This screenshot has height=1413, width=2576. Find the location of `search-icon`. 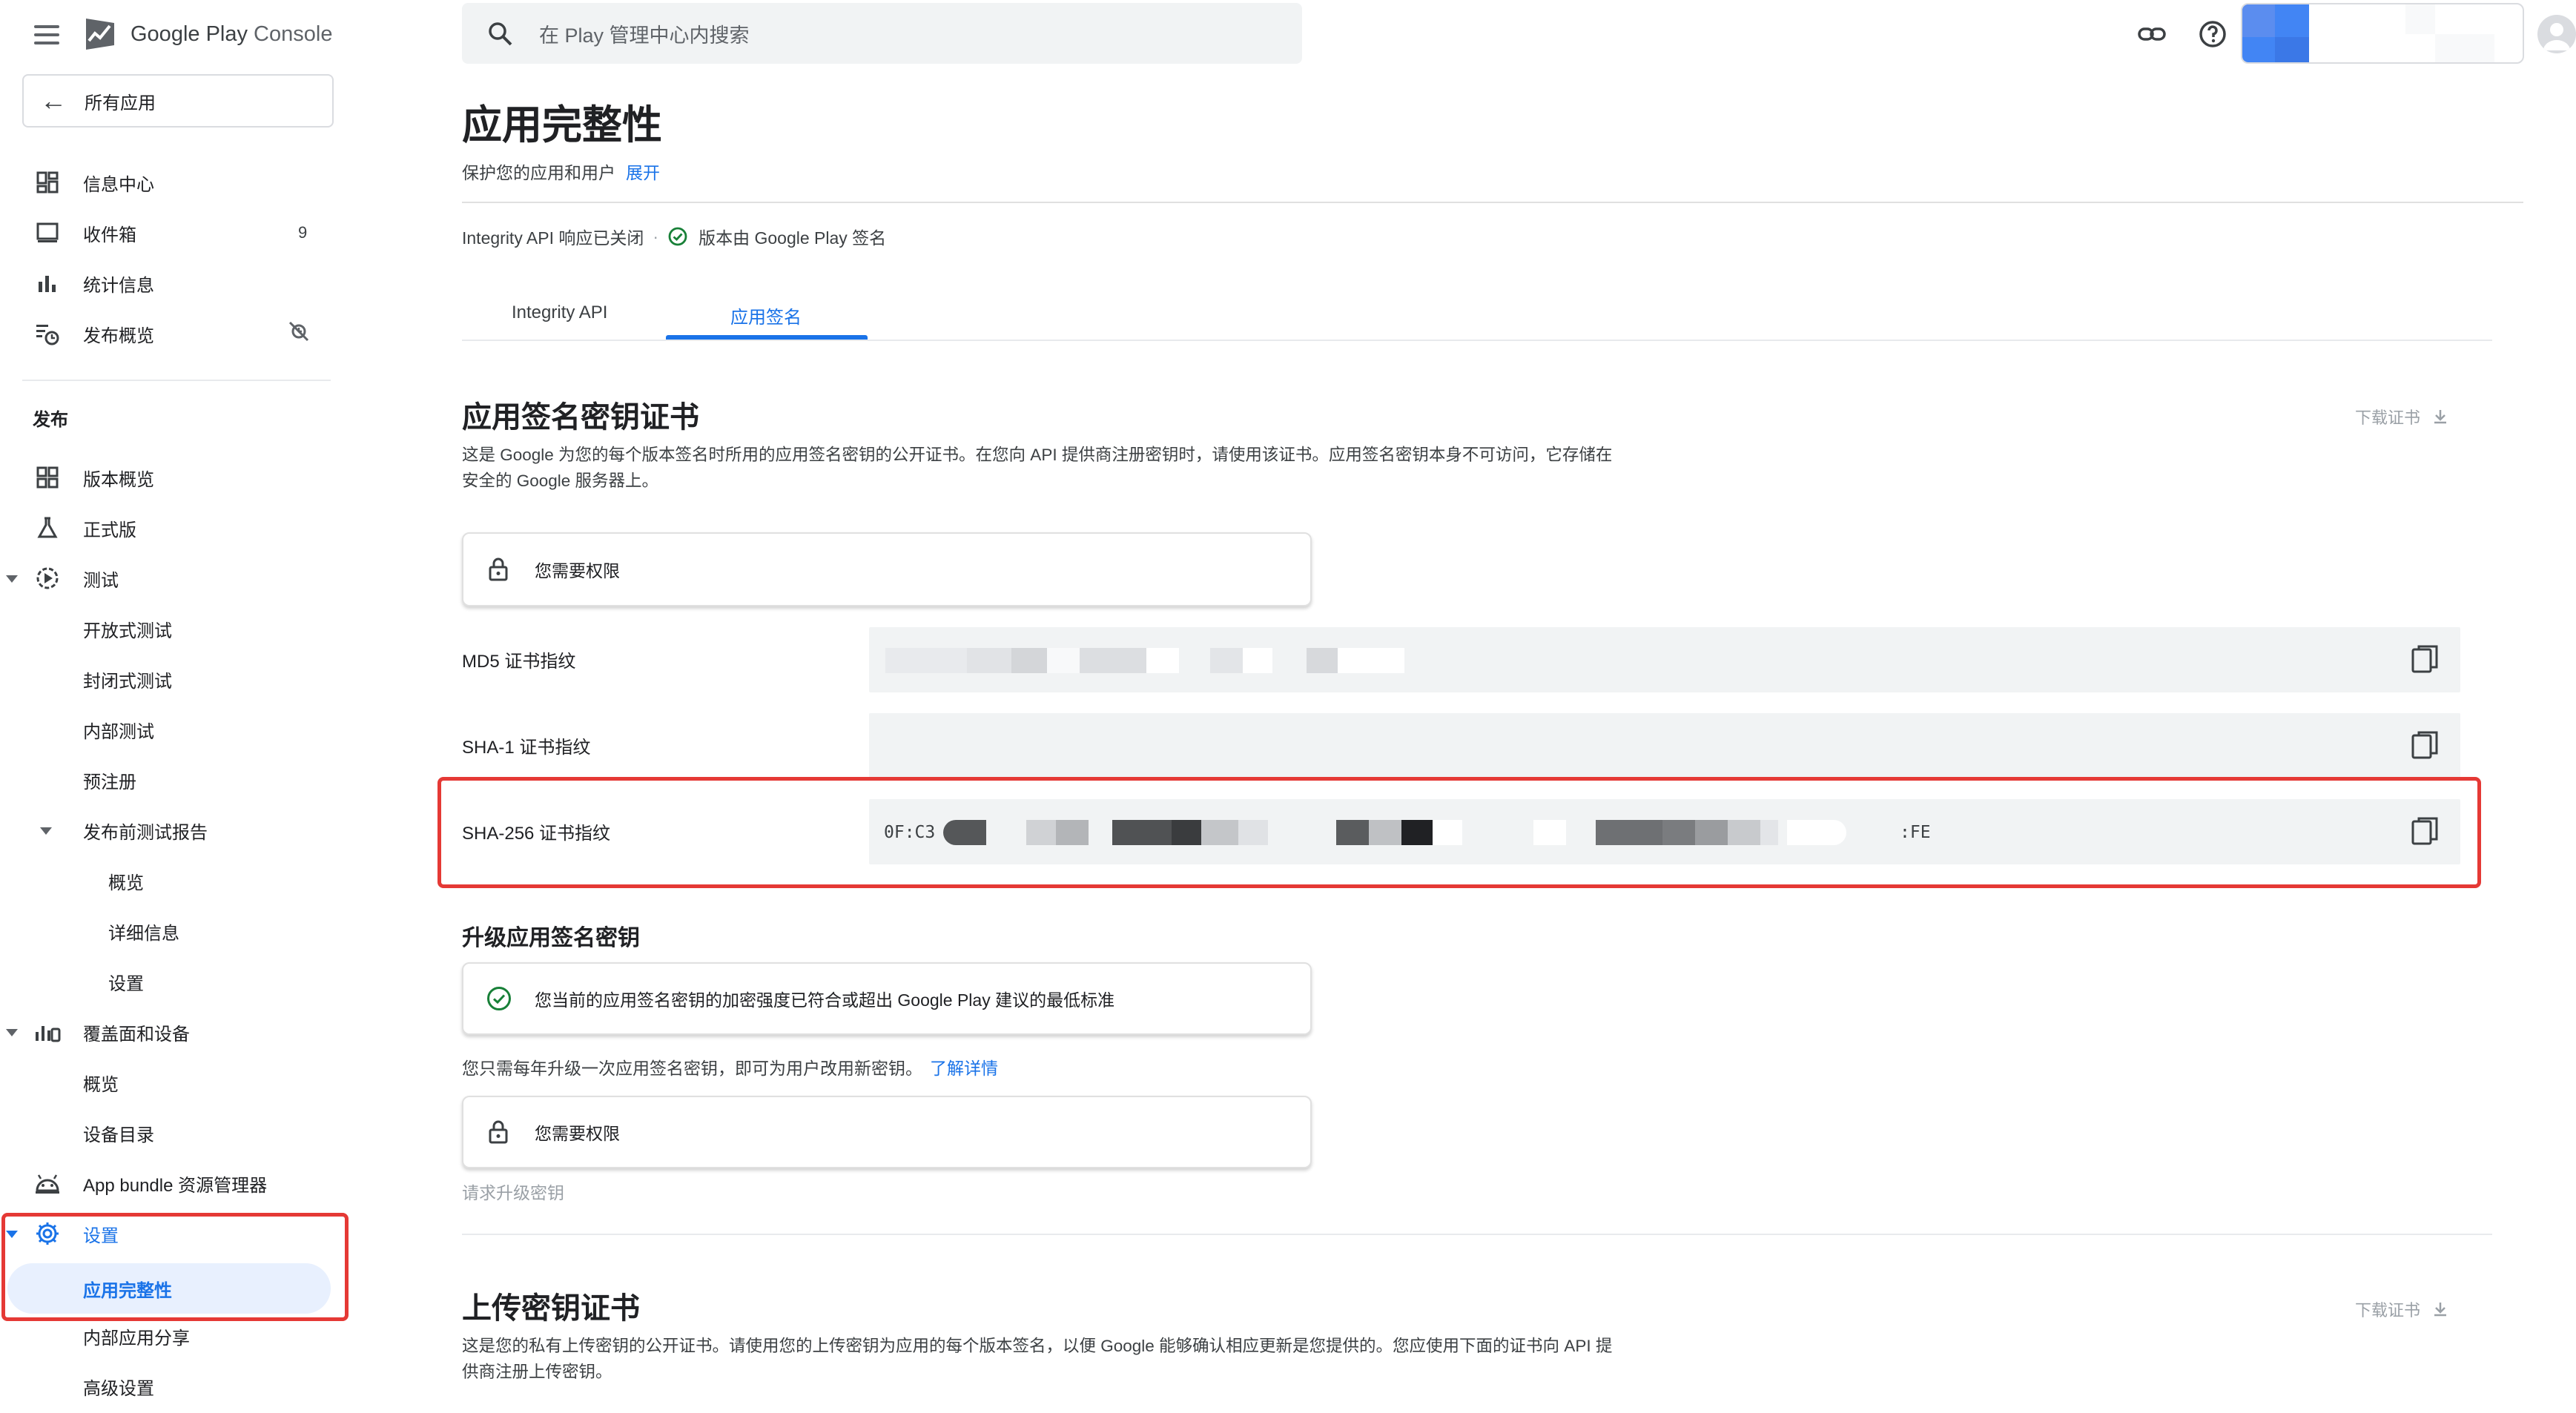

search-icon is located at coordinates (500, 34).